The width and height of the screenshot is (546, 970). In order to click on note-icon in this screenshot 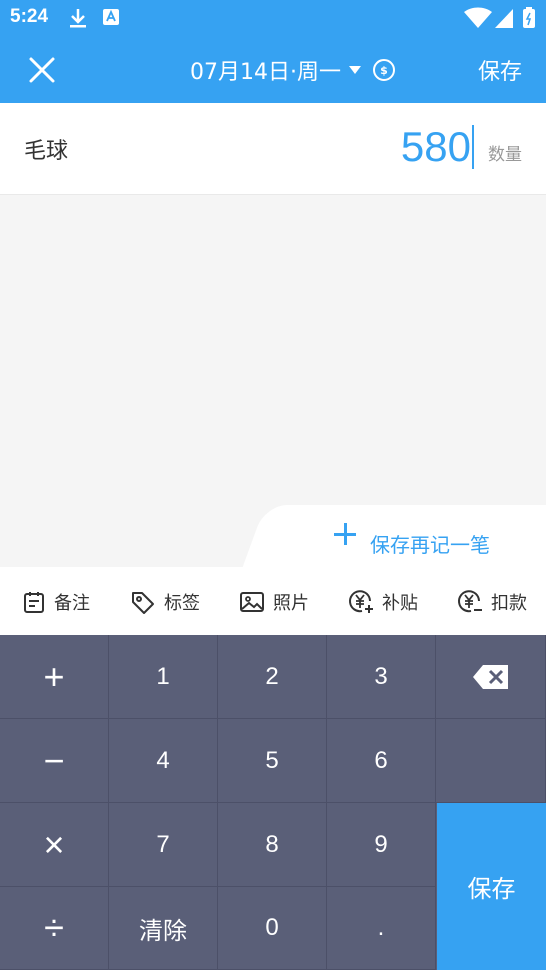, I will do `click(34, 602)`.